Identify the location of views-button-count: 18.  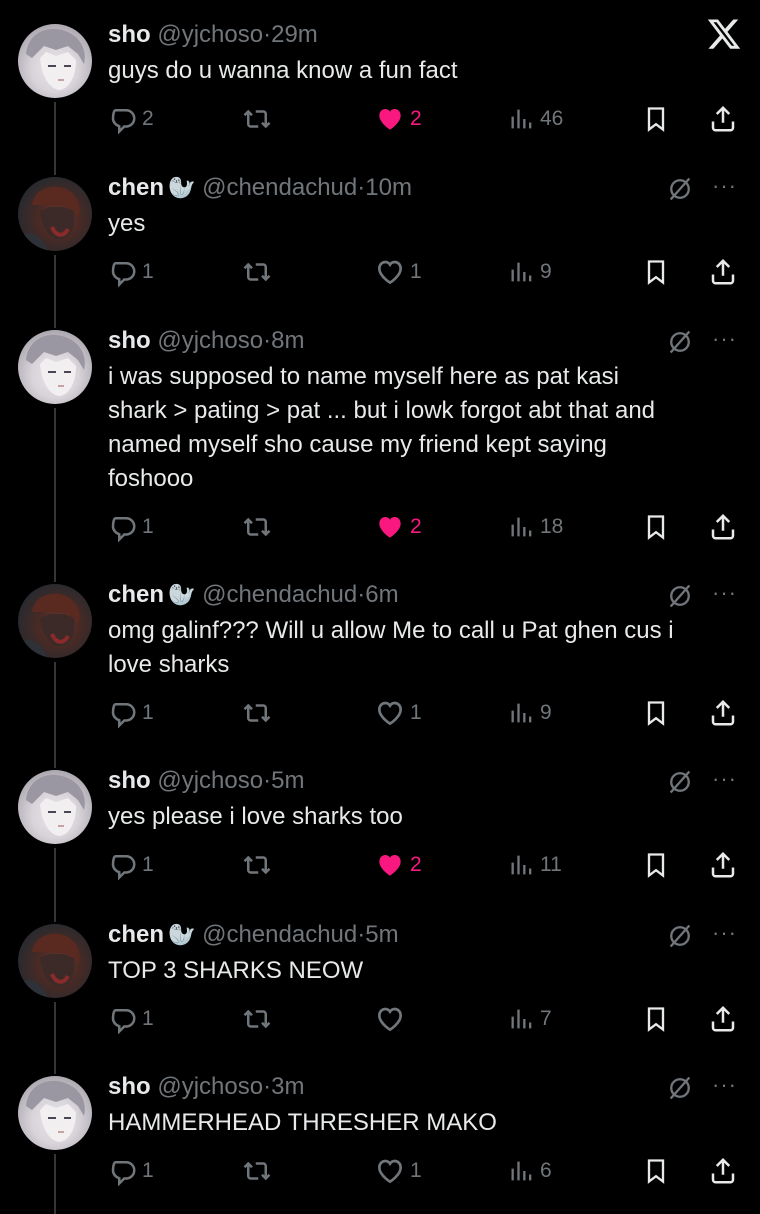
(552, 526).